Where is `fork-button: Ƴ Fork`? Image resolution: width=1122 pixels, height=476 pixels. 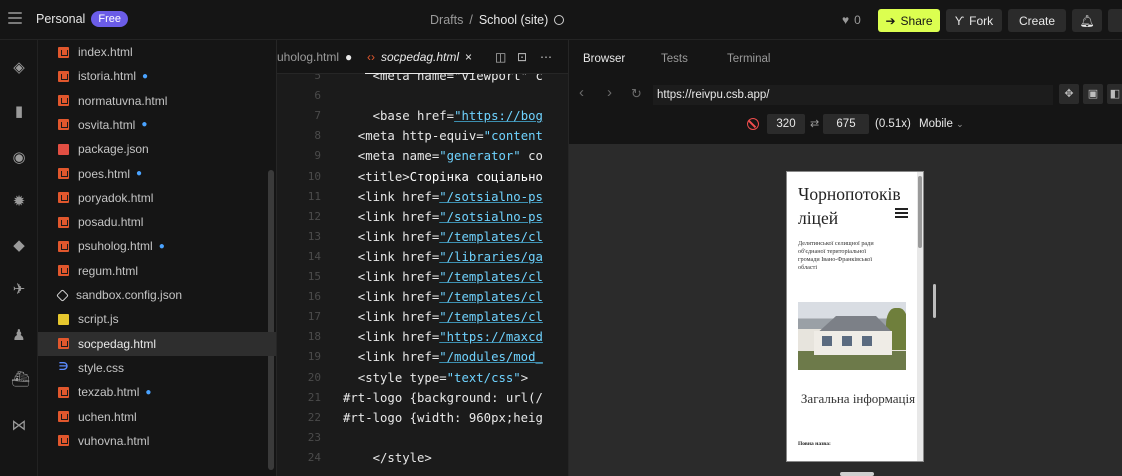
fork-button: Ƴ Fork is located at coordinates (974, 20).